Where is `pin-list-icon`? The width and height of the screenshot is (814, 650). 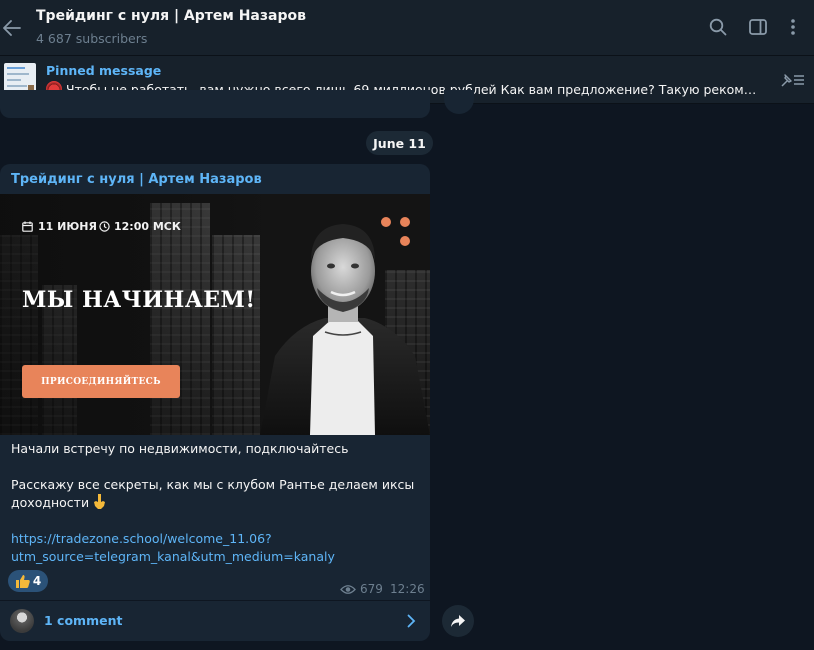 pin-list-icon is located at coordinates (792, 80).